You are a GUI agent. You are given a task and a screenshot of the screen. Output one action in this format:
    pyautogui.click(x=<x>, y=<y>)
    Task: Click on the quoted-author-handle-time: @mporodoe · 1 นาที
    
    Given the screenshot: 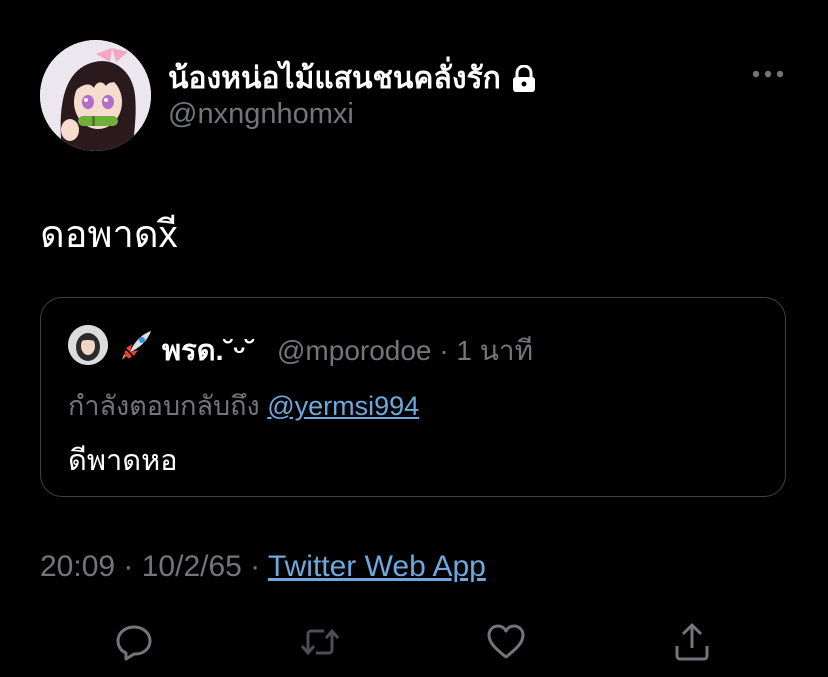 What is the action you would take?
    pyautogui.click(x=405, y=350)
    